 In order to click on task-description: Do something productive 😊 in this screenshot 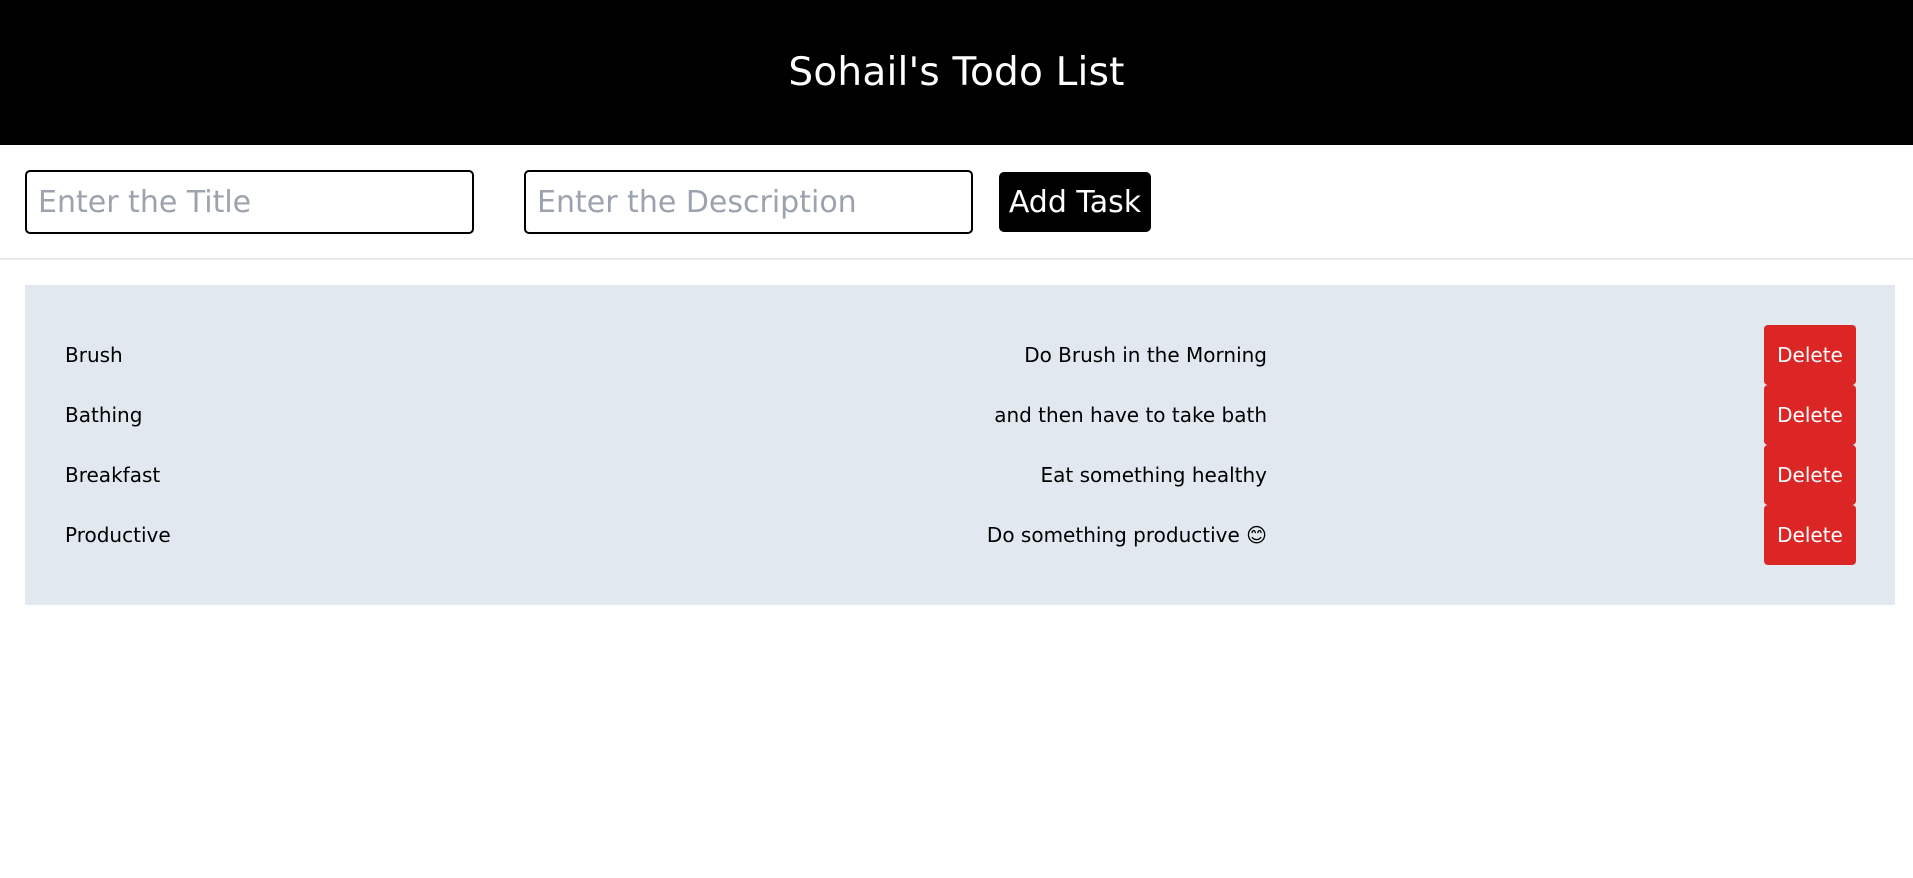, I will do `click(1126, 535)`.